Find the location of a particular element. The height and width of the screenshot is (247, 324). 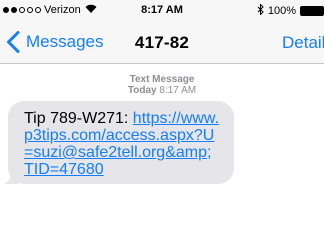

status-right: 100% is located at coordinates (290, 10).